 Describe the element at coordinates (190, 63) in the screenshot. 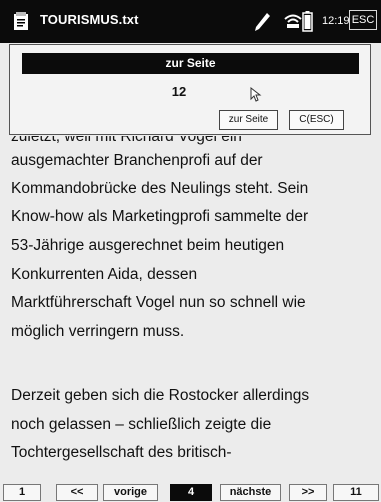

I see `dialog-title: zur Seite` at that location.